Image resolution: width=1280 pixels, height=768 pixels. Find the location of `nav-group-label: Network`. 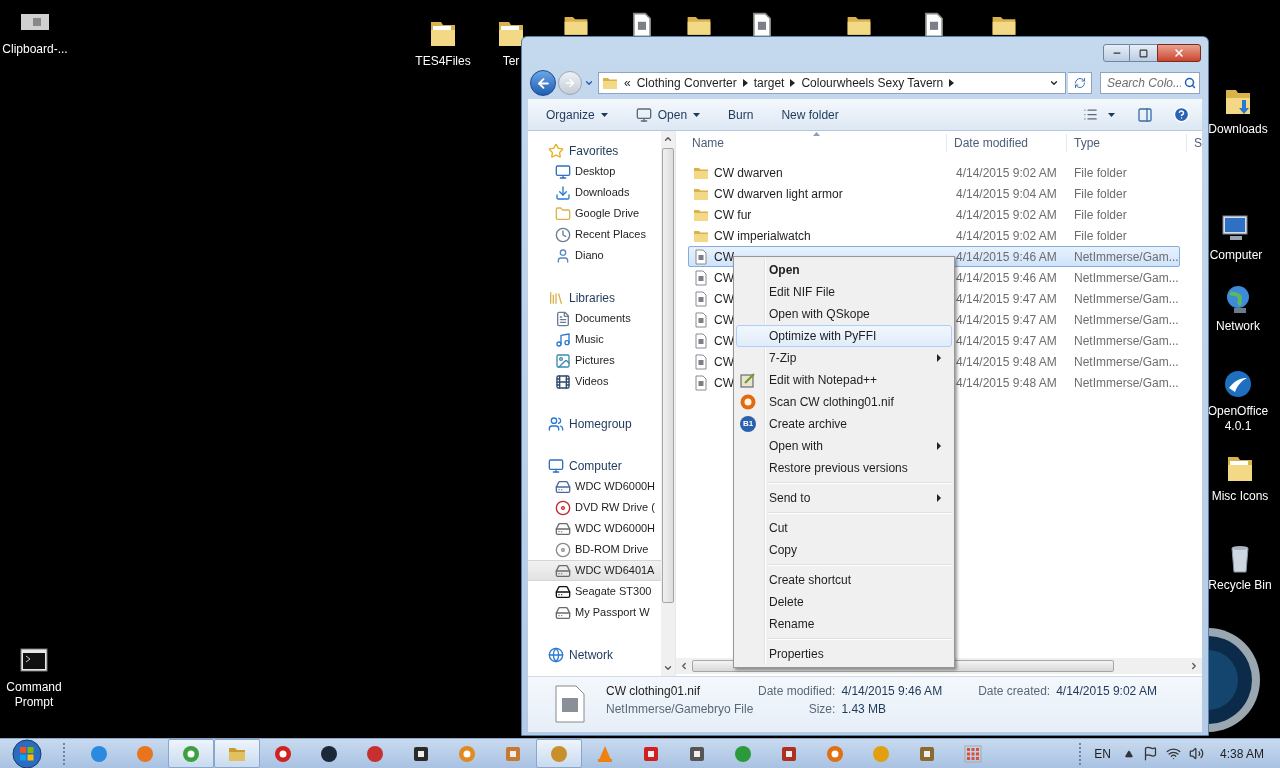

nav-group-label: Network is located at coordinates (591, 655).